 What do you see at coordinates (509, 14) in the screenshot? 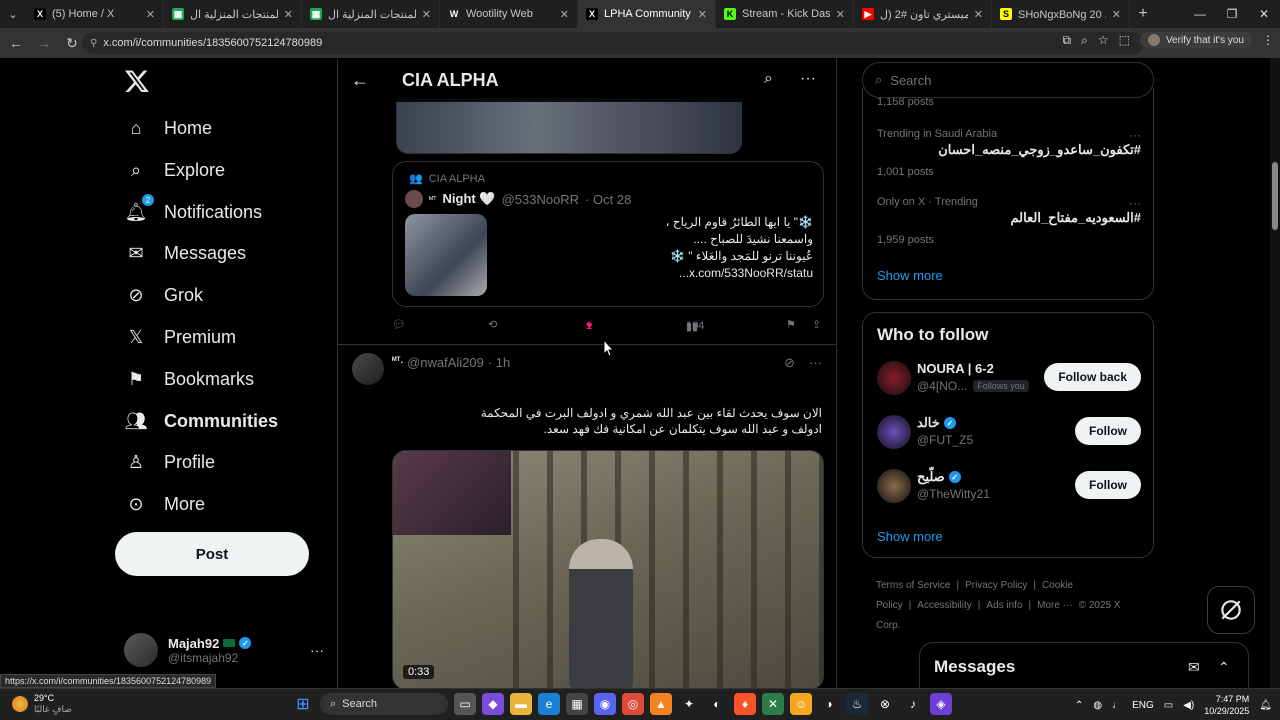
I see `browser-tab: W Wootility Web ✕` at bounding box center [509, 14].